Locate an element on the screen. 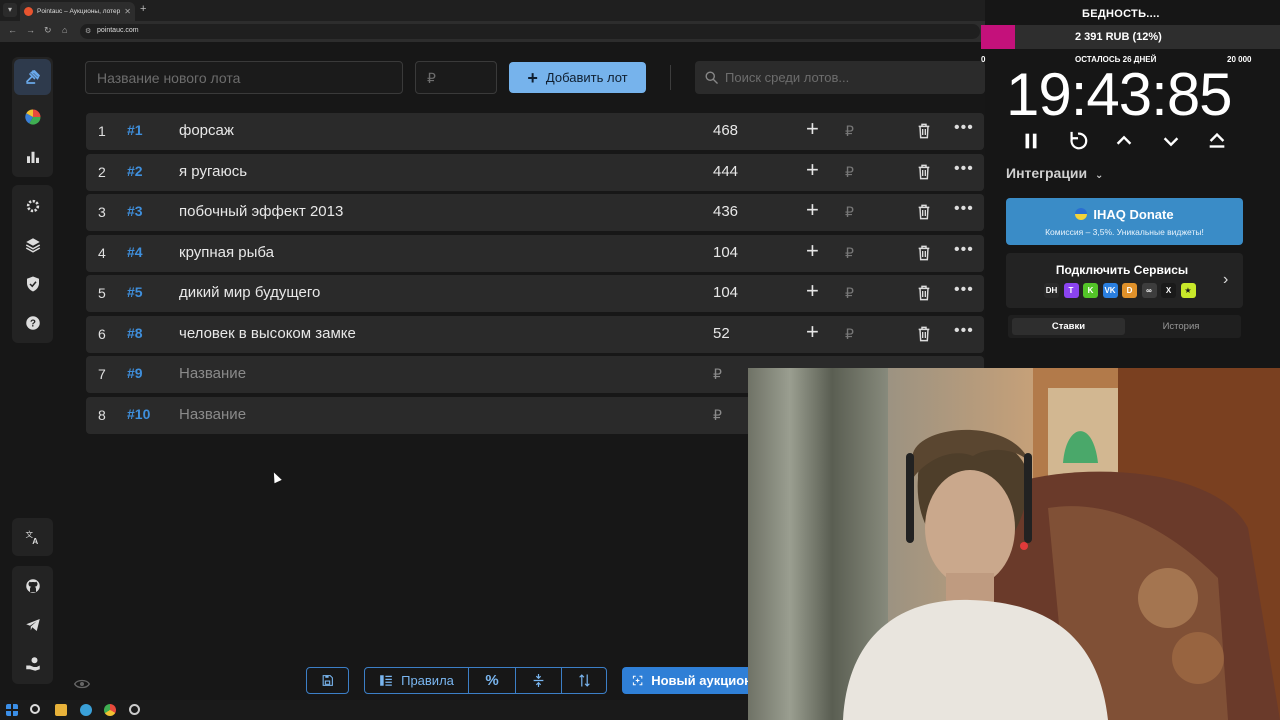 This screenshot has width=1280, height=720. lot-name: дикий мир будущего is located at coordinates (249, 292).